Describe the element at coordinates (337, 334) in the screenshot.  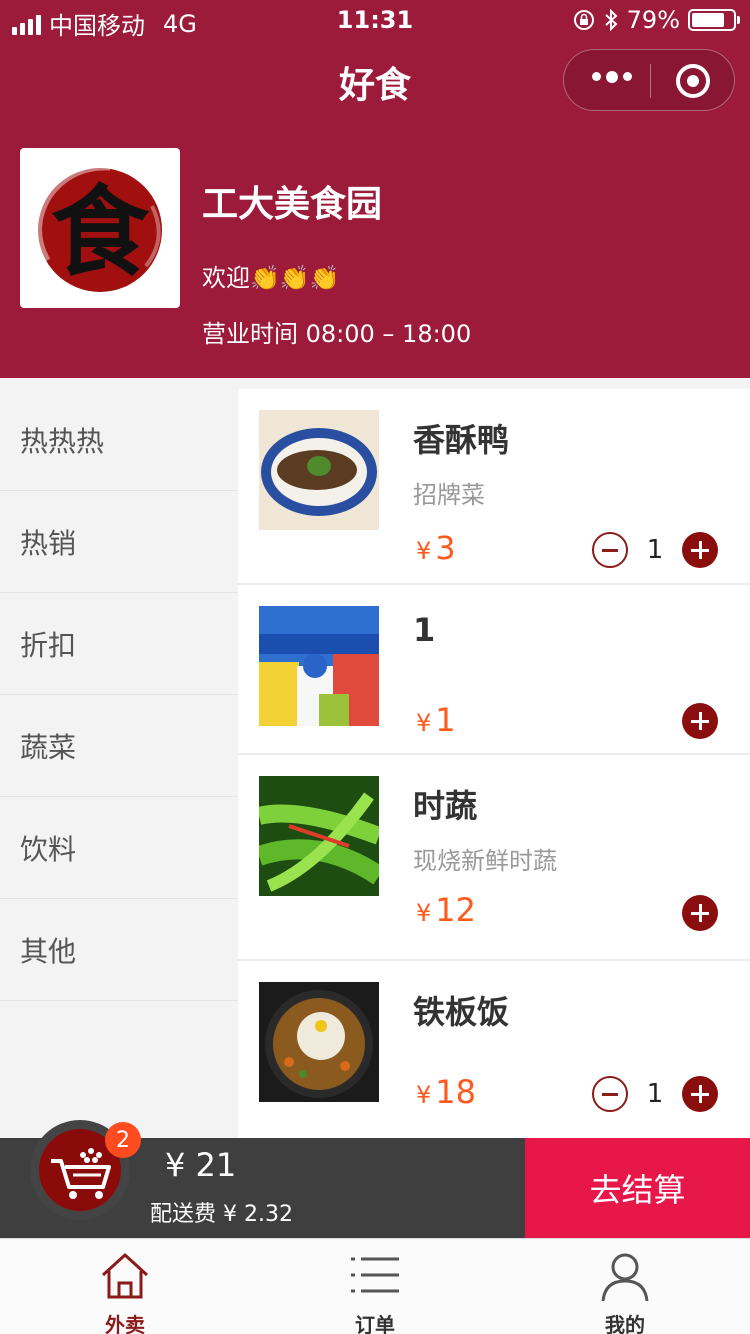
I see `store-hours: 营业时间 08:00 – 18:00` at that location.